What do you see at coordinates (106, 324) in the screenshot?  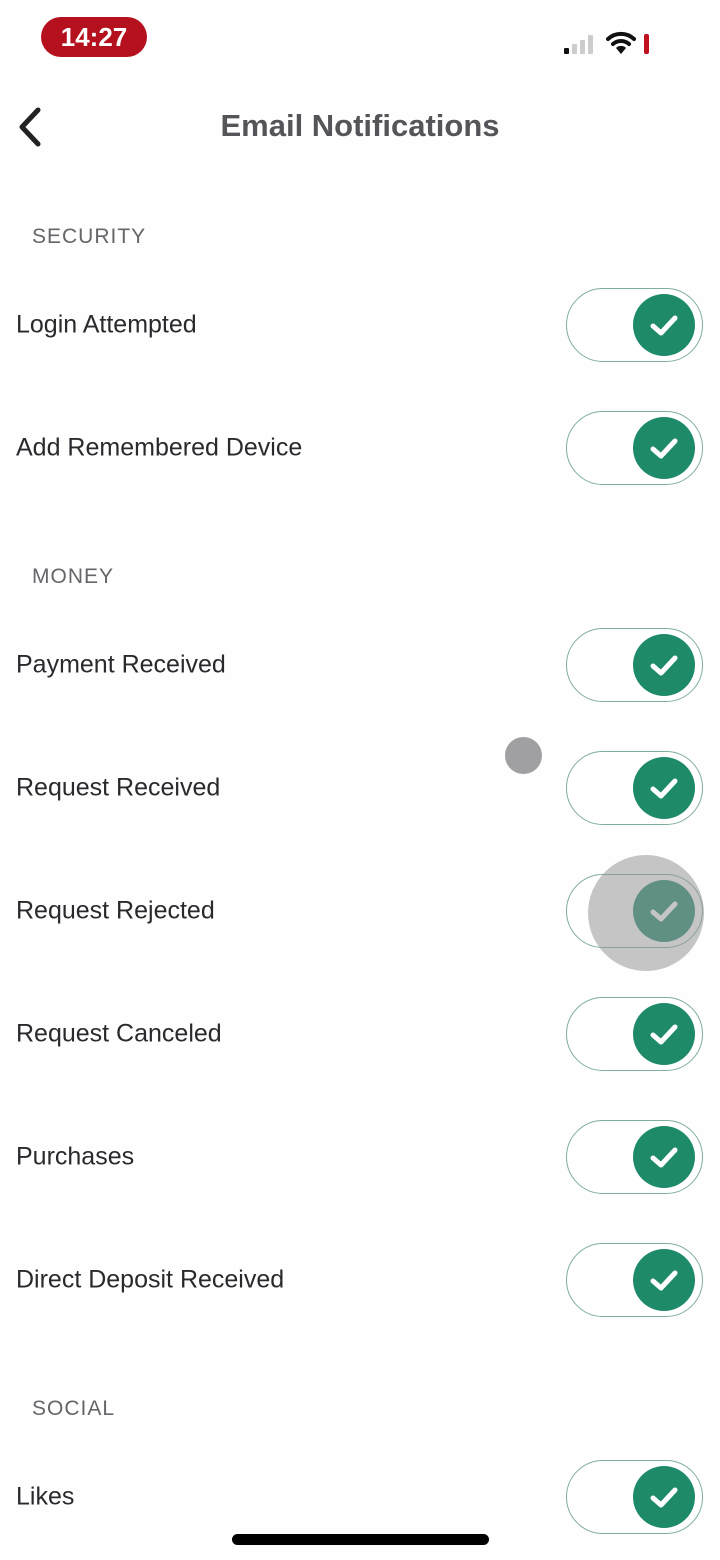 I see `row-label: Login Attempted` at bounding box center [106, 324].